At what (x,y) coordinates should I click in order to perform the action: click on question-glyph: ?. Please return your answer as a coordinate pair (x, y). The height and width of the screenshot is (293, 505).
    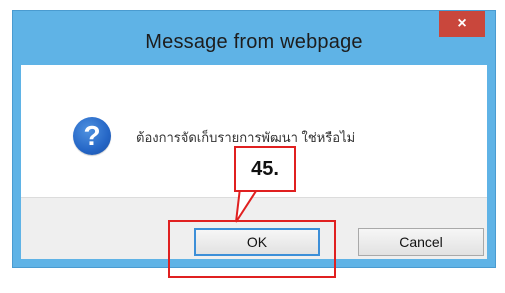
    Looking at the image, I should click on (92, 135).